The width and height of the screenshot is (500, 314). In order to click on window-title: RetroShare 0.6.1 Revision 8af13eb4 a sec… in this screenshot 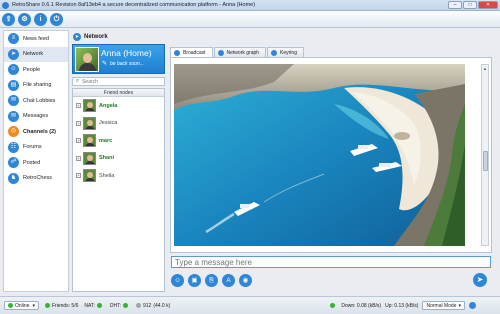, I will do `click(134, 5)`.